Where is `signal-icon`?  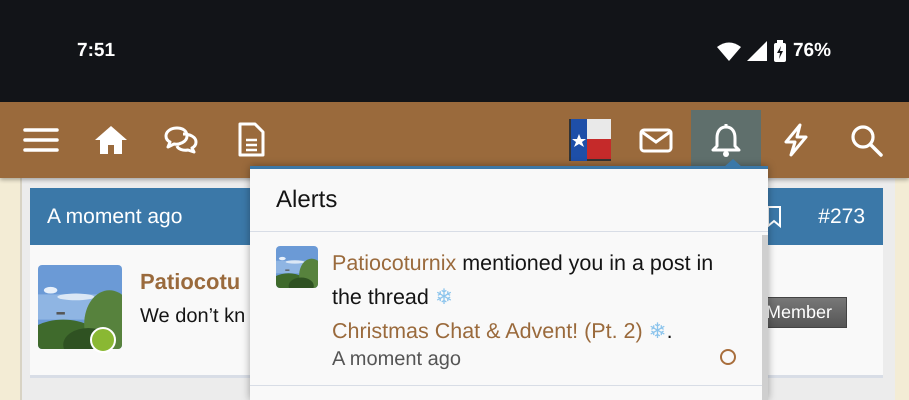
signal-icon is located at coordinates (756, 51).